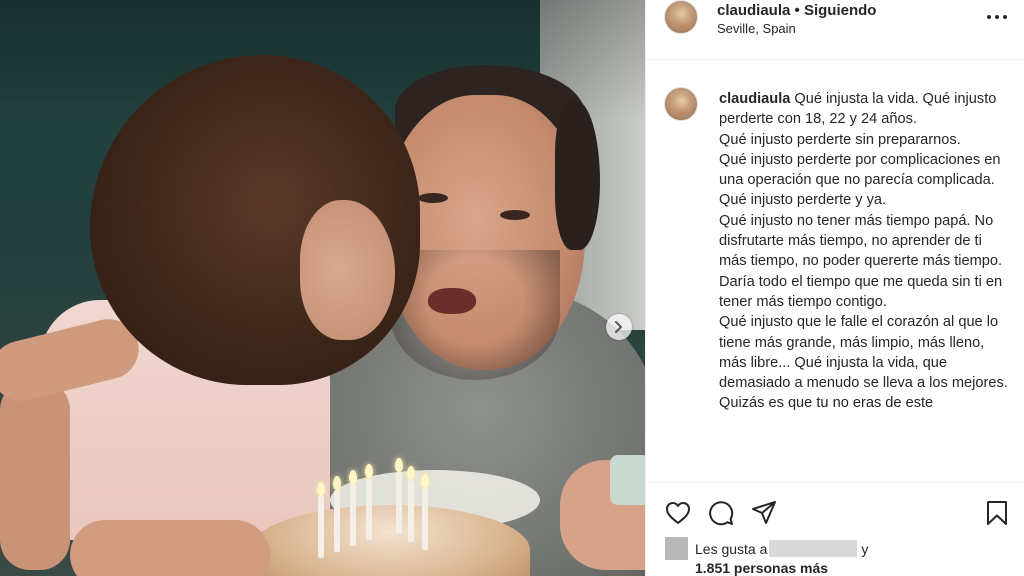  What do you see at coordinates (347, 270) in the screenshot?
I see `photo-girl-face` at bounding box center [347, 270].